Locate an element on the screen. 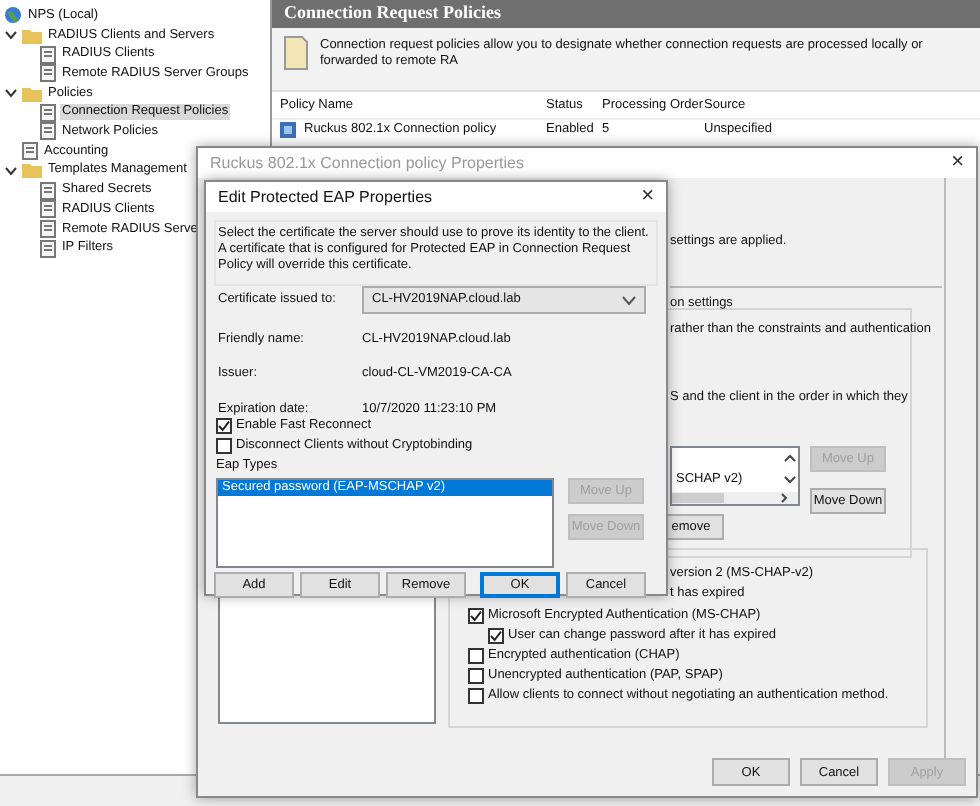  window-title: Edit Protected EAP Properties is located at coordinates (325, 197).